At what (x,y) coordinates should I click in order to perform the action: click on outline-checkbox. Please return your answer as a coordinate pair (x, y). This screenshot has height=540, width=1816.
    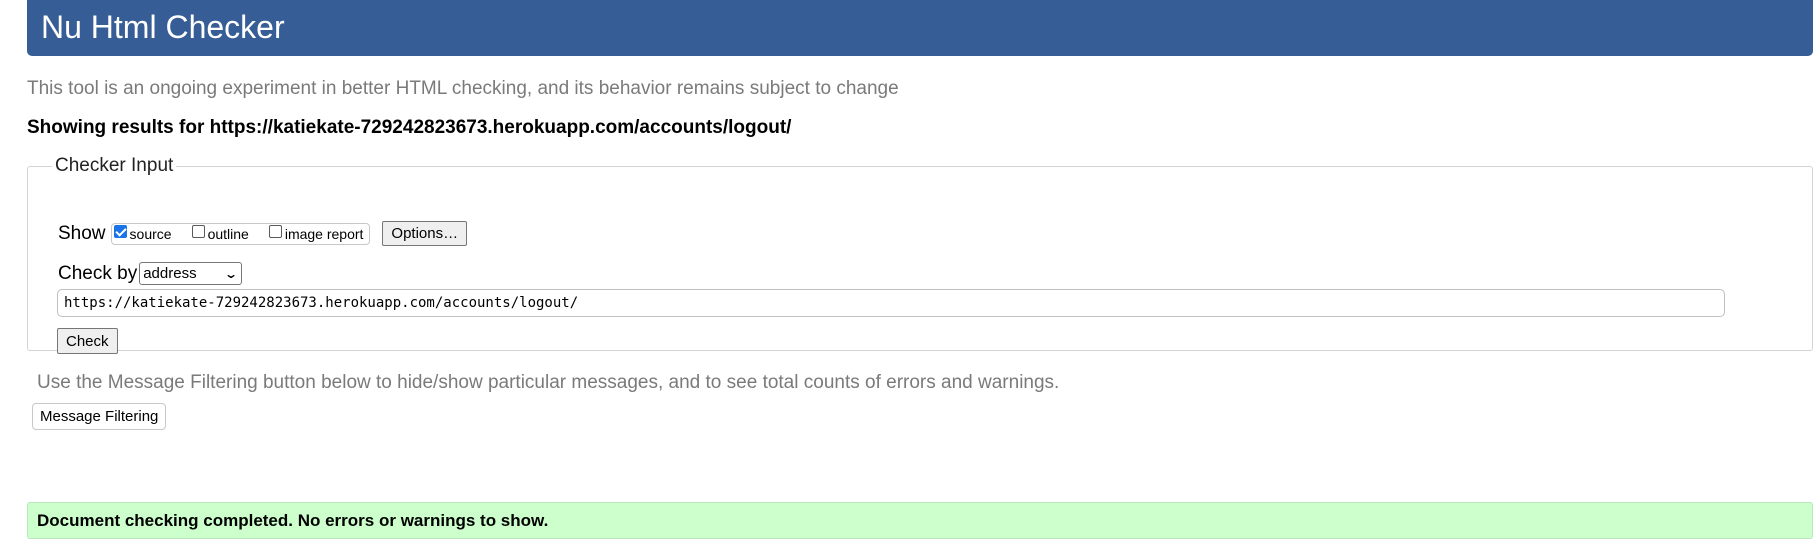
    Looking at the image, I should click on (198, 231).